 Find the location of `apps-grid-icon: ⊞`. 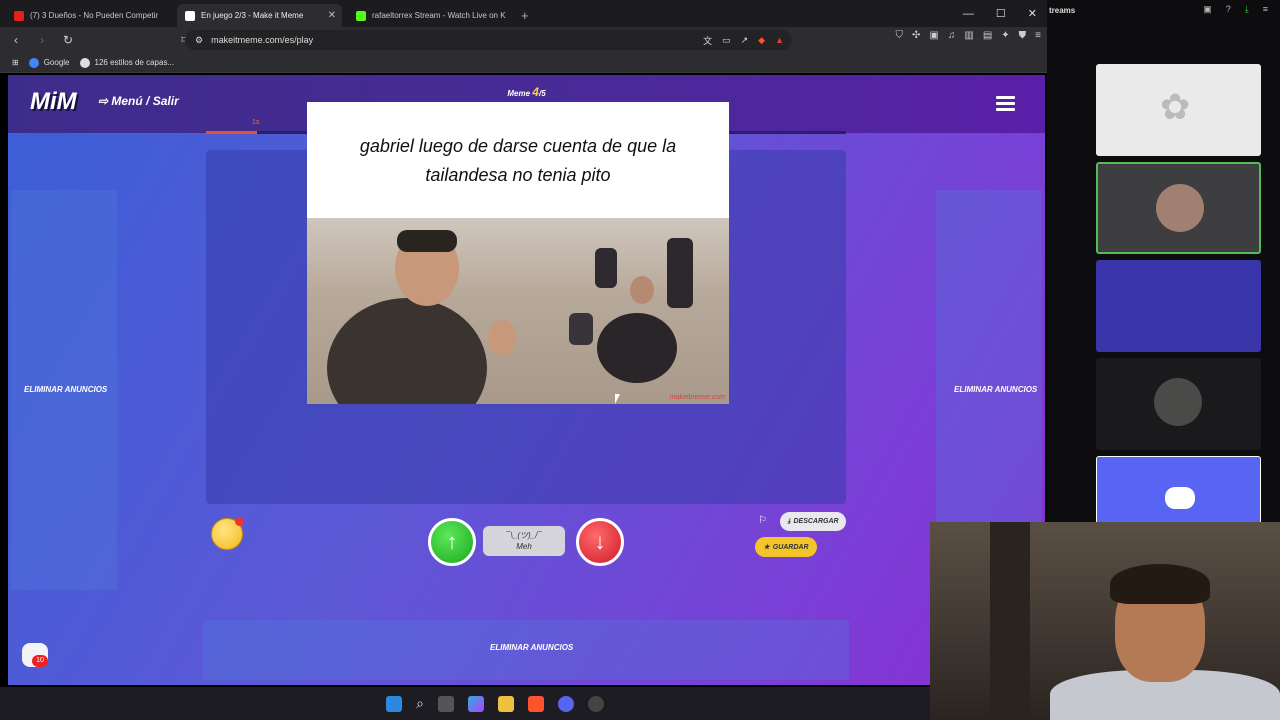

apps-grid-icon: ⊞ is located at coordinates (15, 62).